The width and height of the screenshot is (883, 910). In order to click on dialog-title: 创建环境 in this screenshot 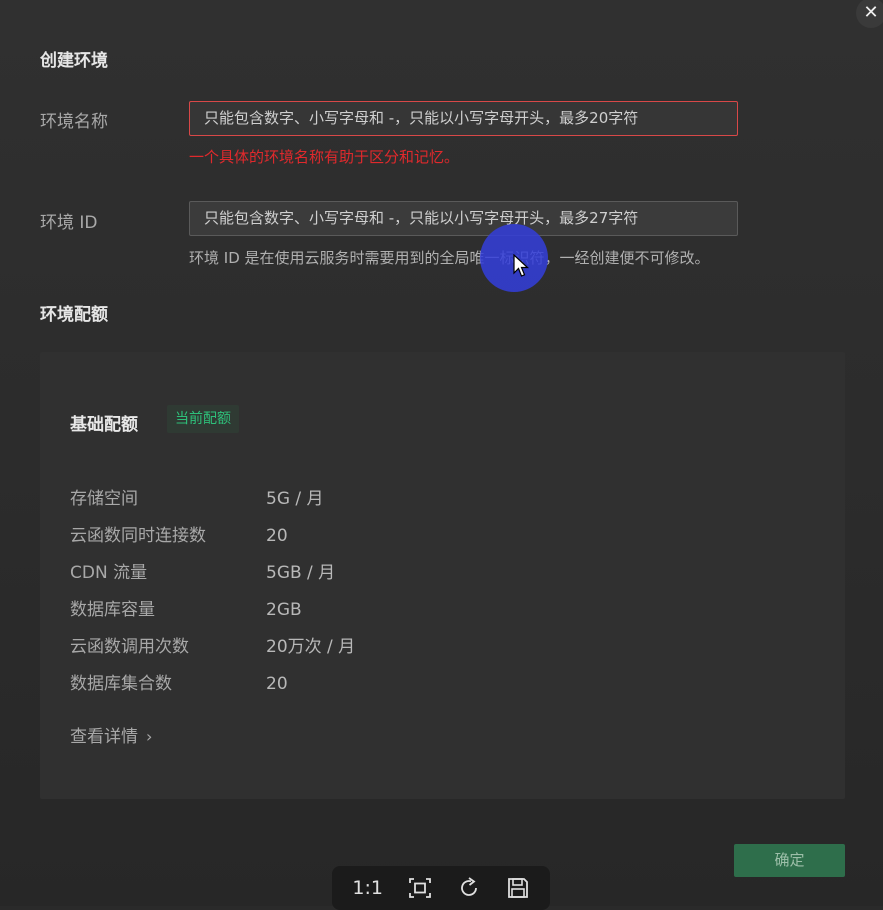, I will do `click(74, 61)`.